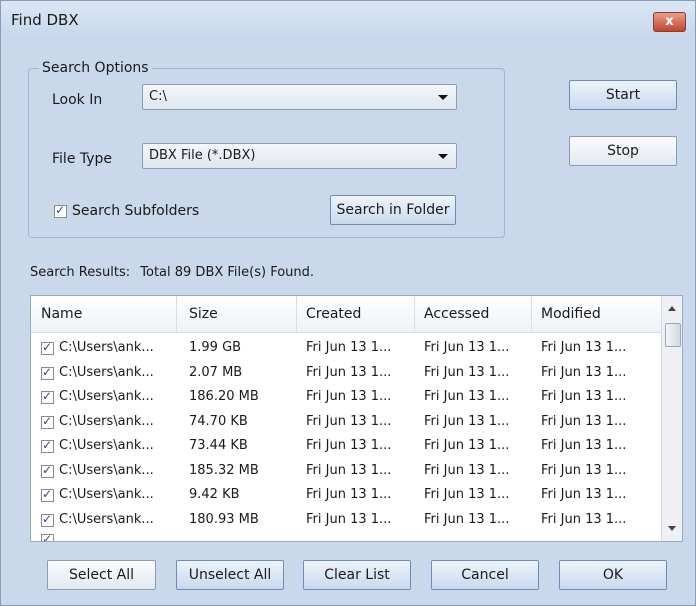 This screenshot has width=696, height=606. What do you see at coordinates (95, 68) in the screenshot?
I see `search-options-legend: Search Options` at bounding box center [95, 68].